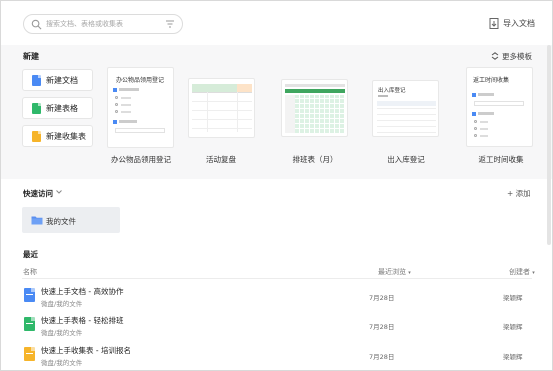 The height and width of the screenshot is (371, 553). Describe the element at coordinates (170, 24) in the screenshot. I see `filter-icon` at that location.